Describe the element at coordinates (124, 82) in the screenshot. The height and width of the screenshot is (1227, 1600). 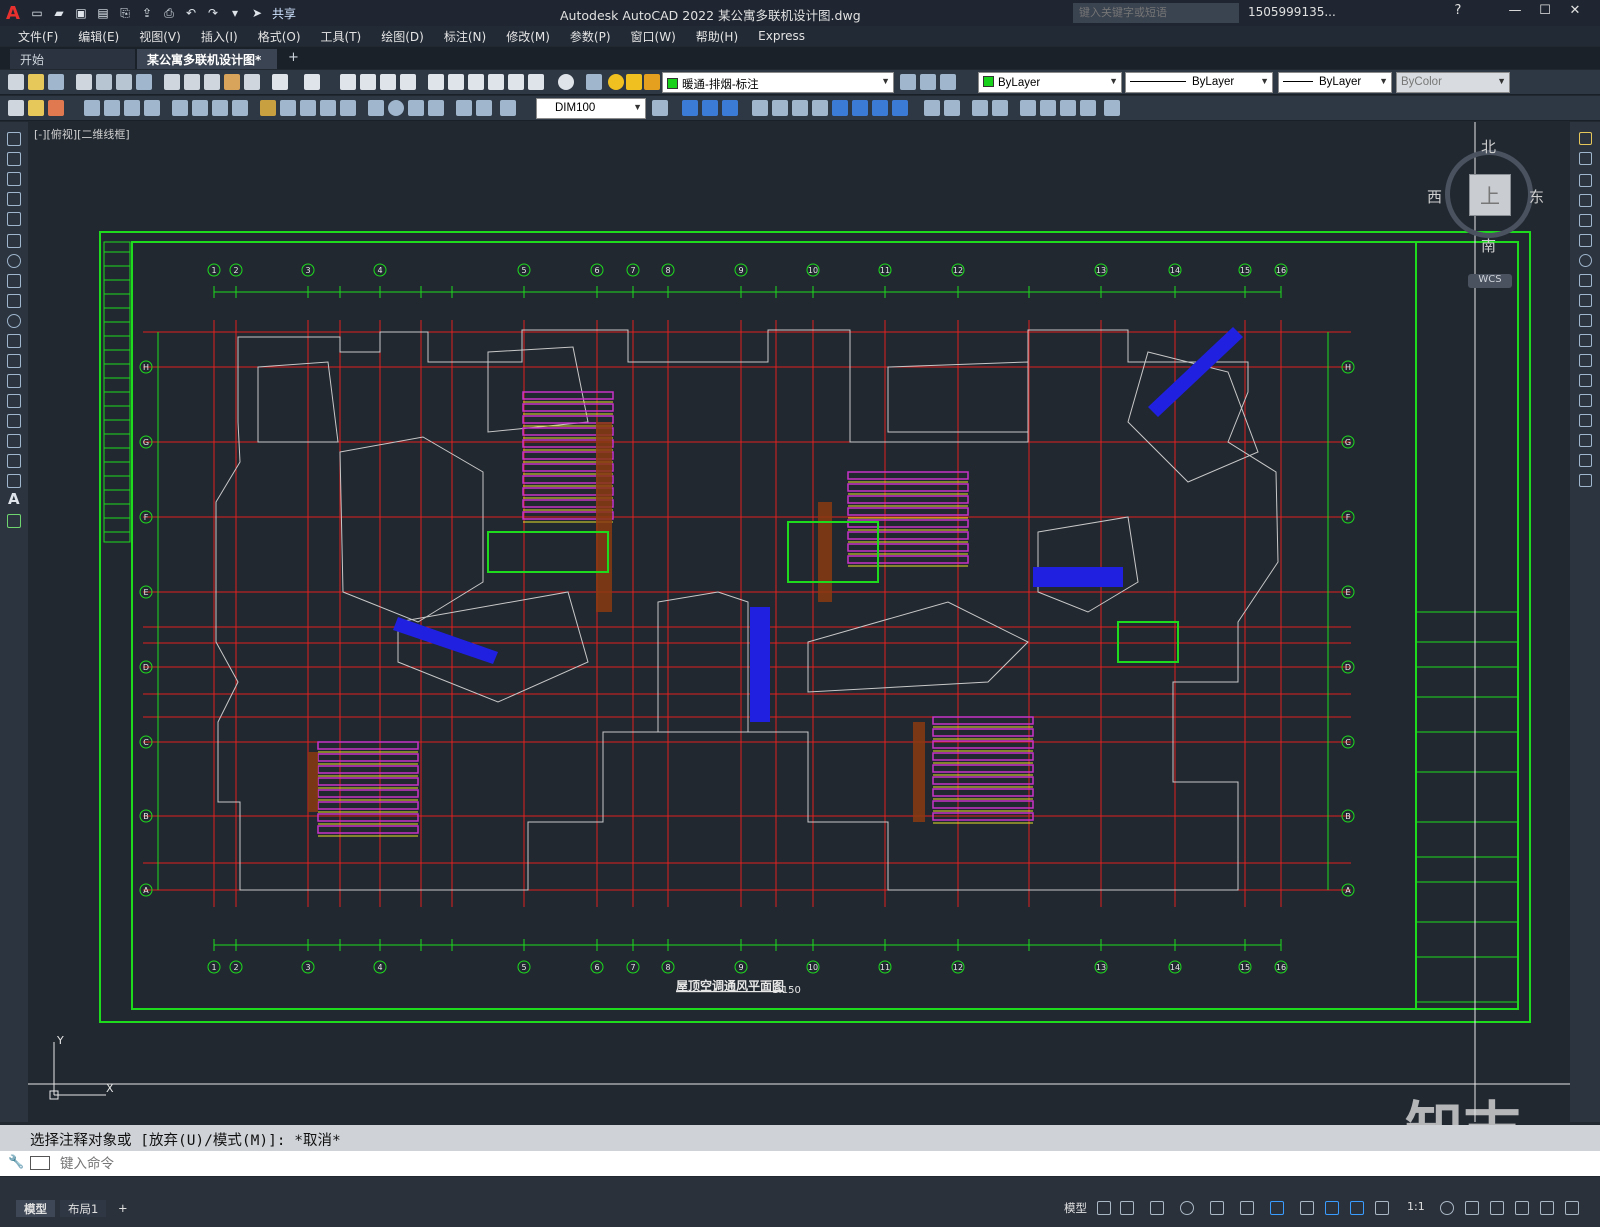
I see `publish-icon` at that location.